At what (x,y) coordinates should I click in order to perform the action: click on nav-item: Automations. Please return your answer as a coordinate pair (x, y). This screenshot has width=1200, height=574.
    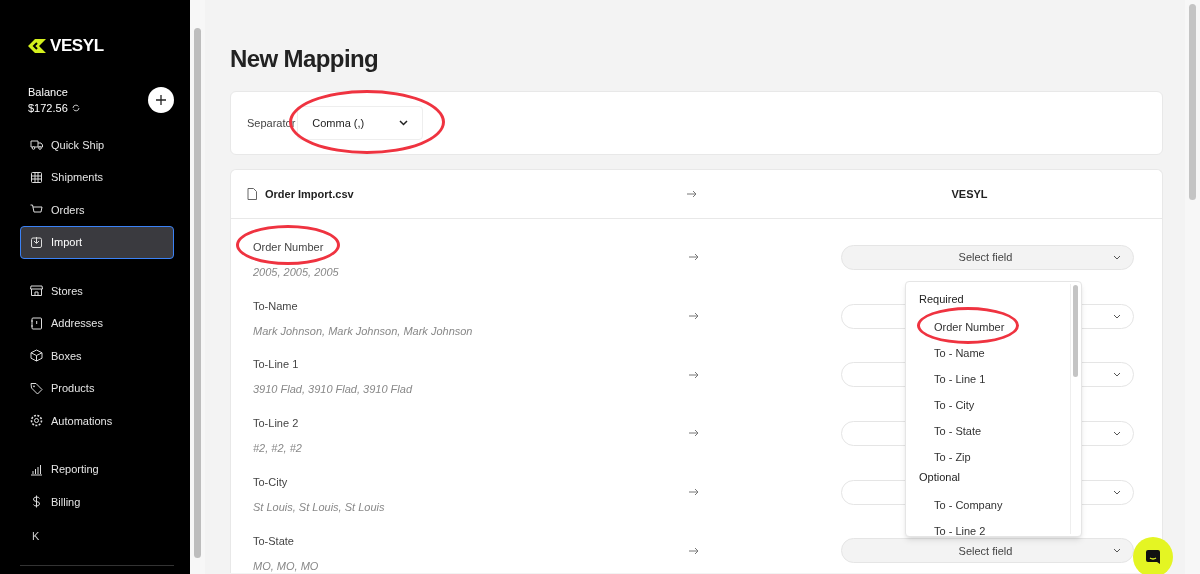
    Looking at the image, I should click on (97, 420).